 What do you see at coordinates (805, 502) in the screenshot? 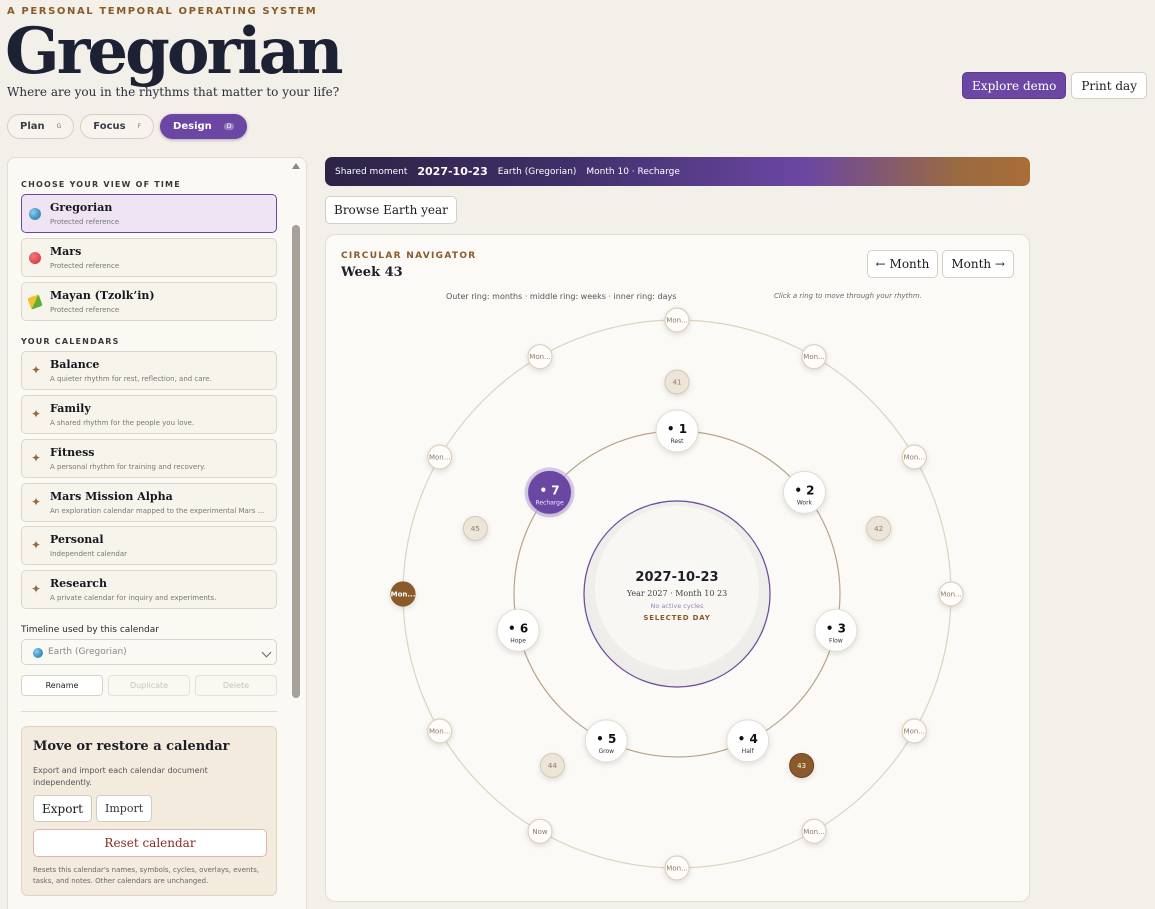
I see `day-node-label: Work` at bounding box center [805, 502].